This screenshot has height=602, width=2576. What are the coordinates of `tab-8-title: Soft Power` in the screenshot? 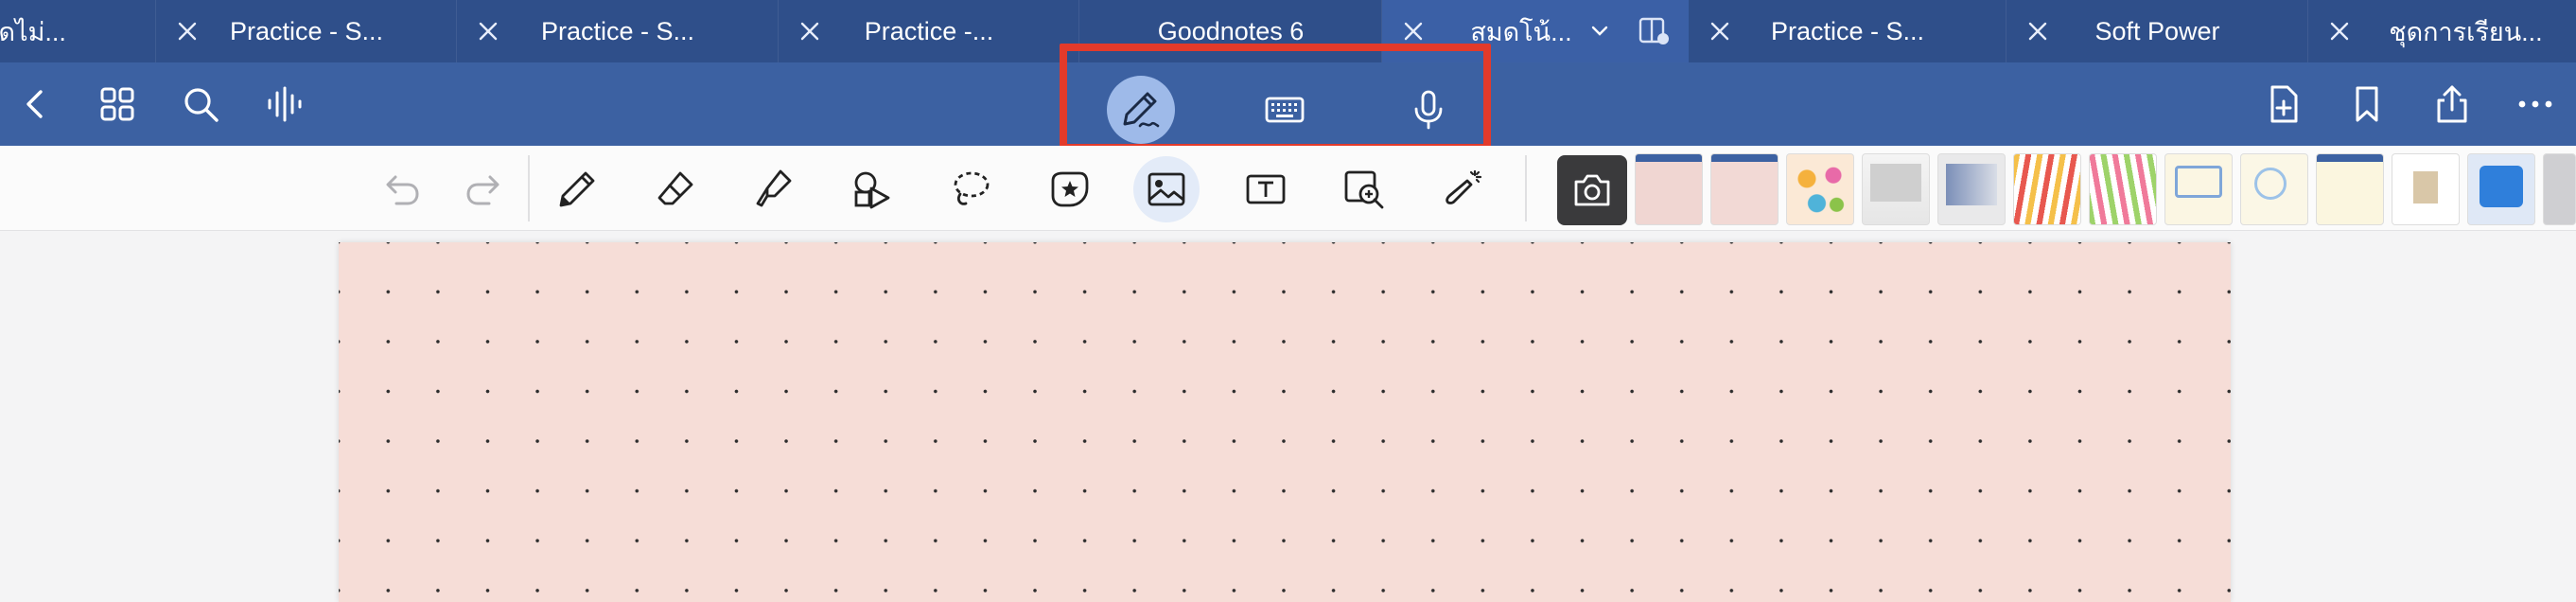 It's located at (2157, 30).